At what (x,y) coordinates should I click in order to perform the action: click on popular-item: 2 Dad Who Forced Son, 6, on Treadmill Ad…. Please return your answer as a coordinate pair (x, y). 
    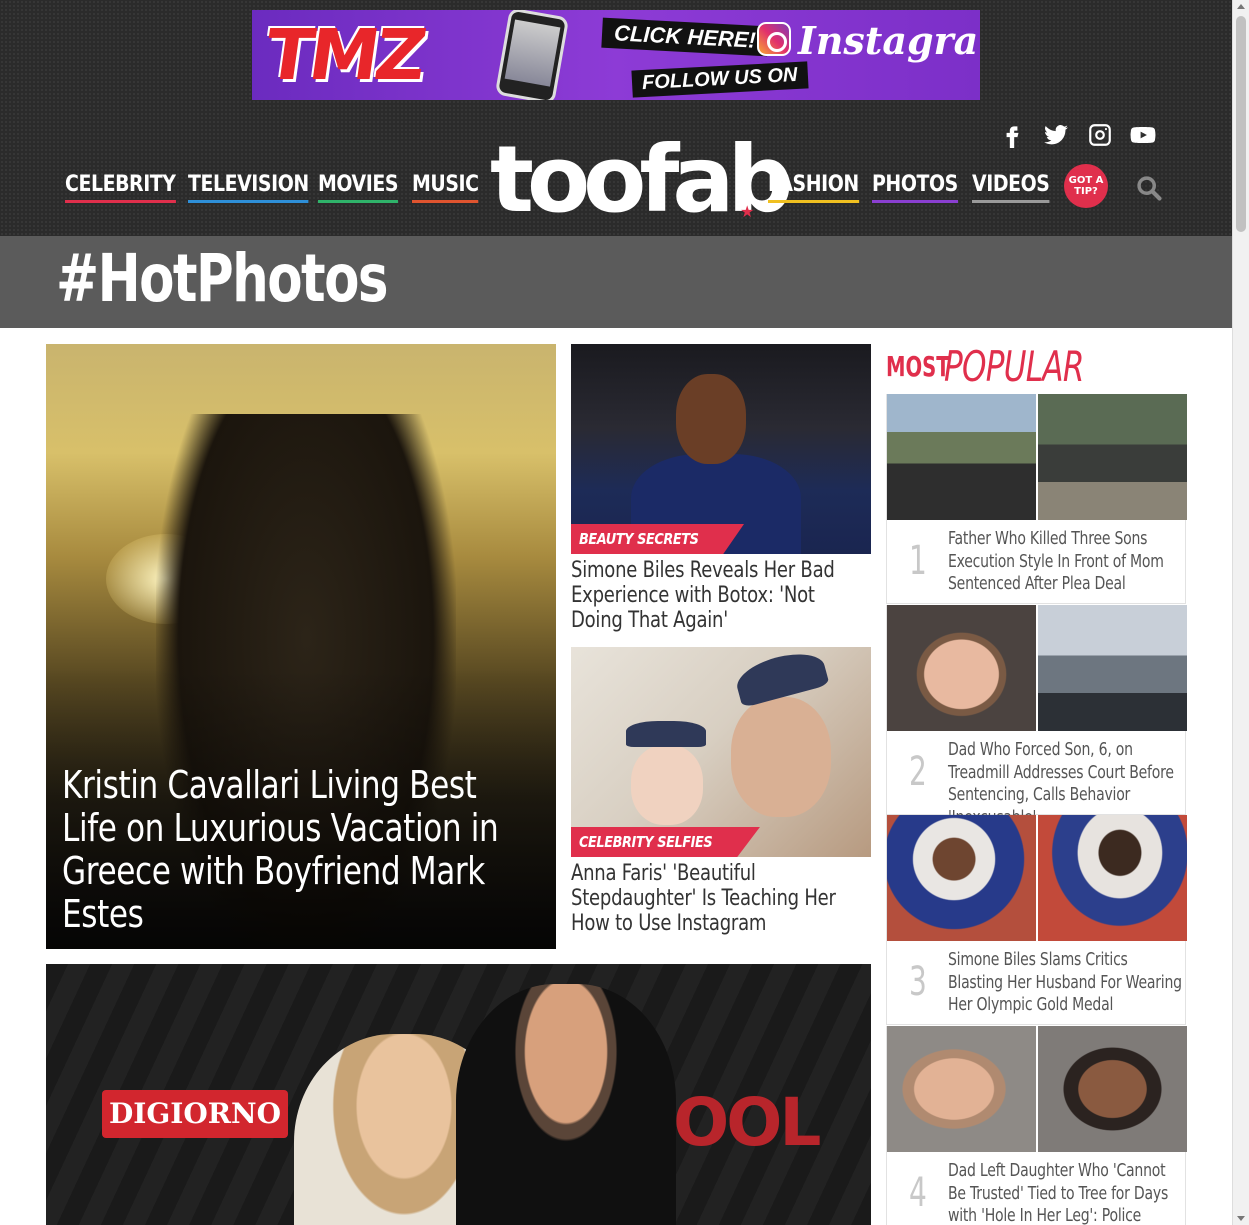
    Looking at the image, I should click on (1036, 716).